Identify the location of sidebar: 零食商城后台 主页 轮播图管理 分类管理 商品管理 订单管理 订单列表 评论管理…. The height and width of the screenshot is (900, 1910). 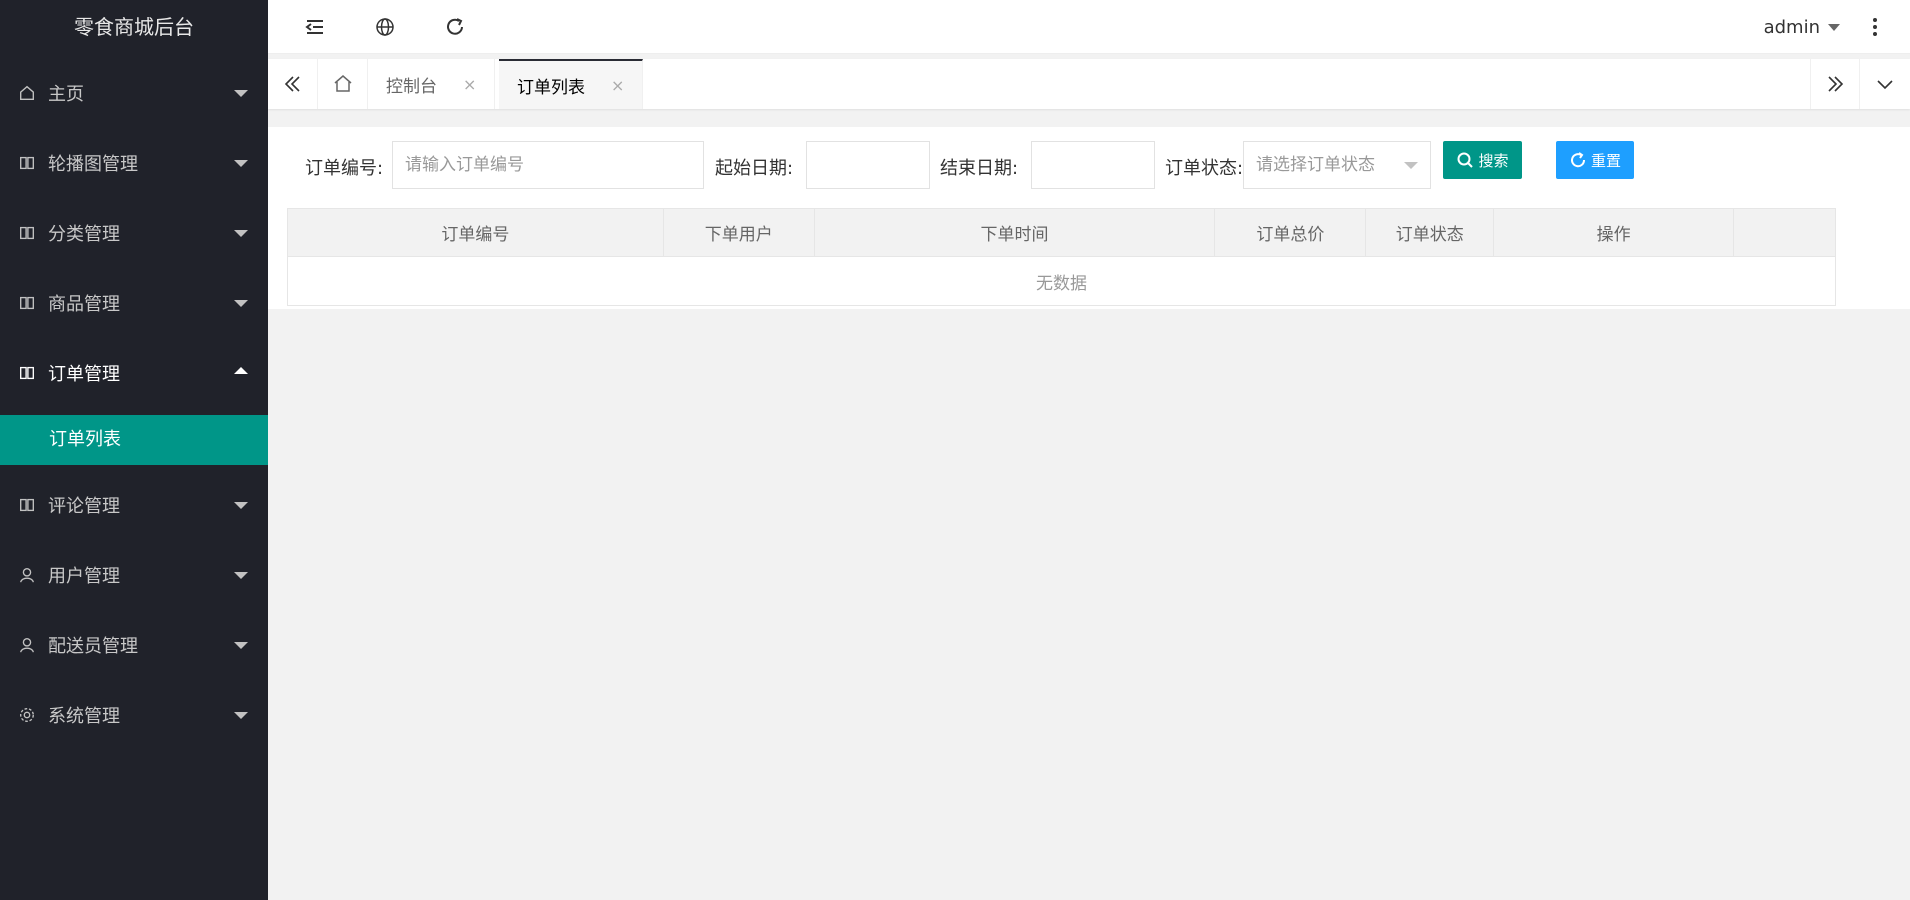
(134, 450).